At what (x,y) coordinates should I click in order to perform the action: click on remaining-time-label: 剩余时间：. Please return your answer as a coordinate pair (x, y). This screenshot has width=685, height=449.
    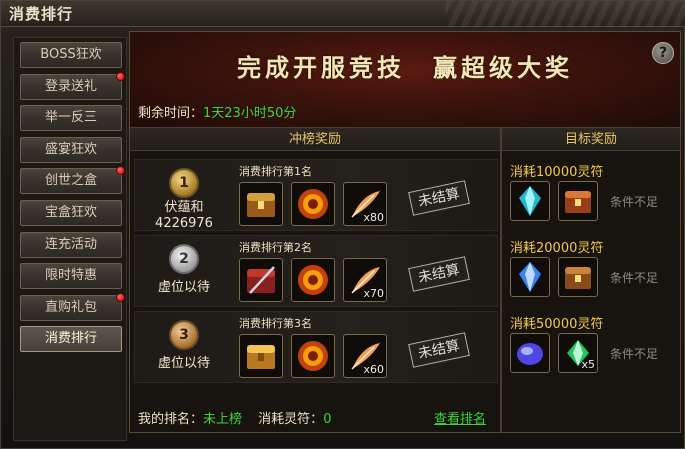
    Looking at the image, I should click on (171, 113).